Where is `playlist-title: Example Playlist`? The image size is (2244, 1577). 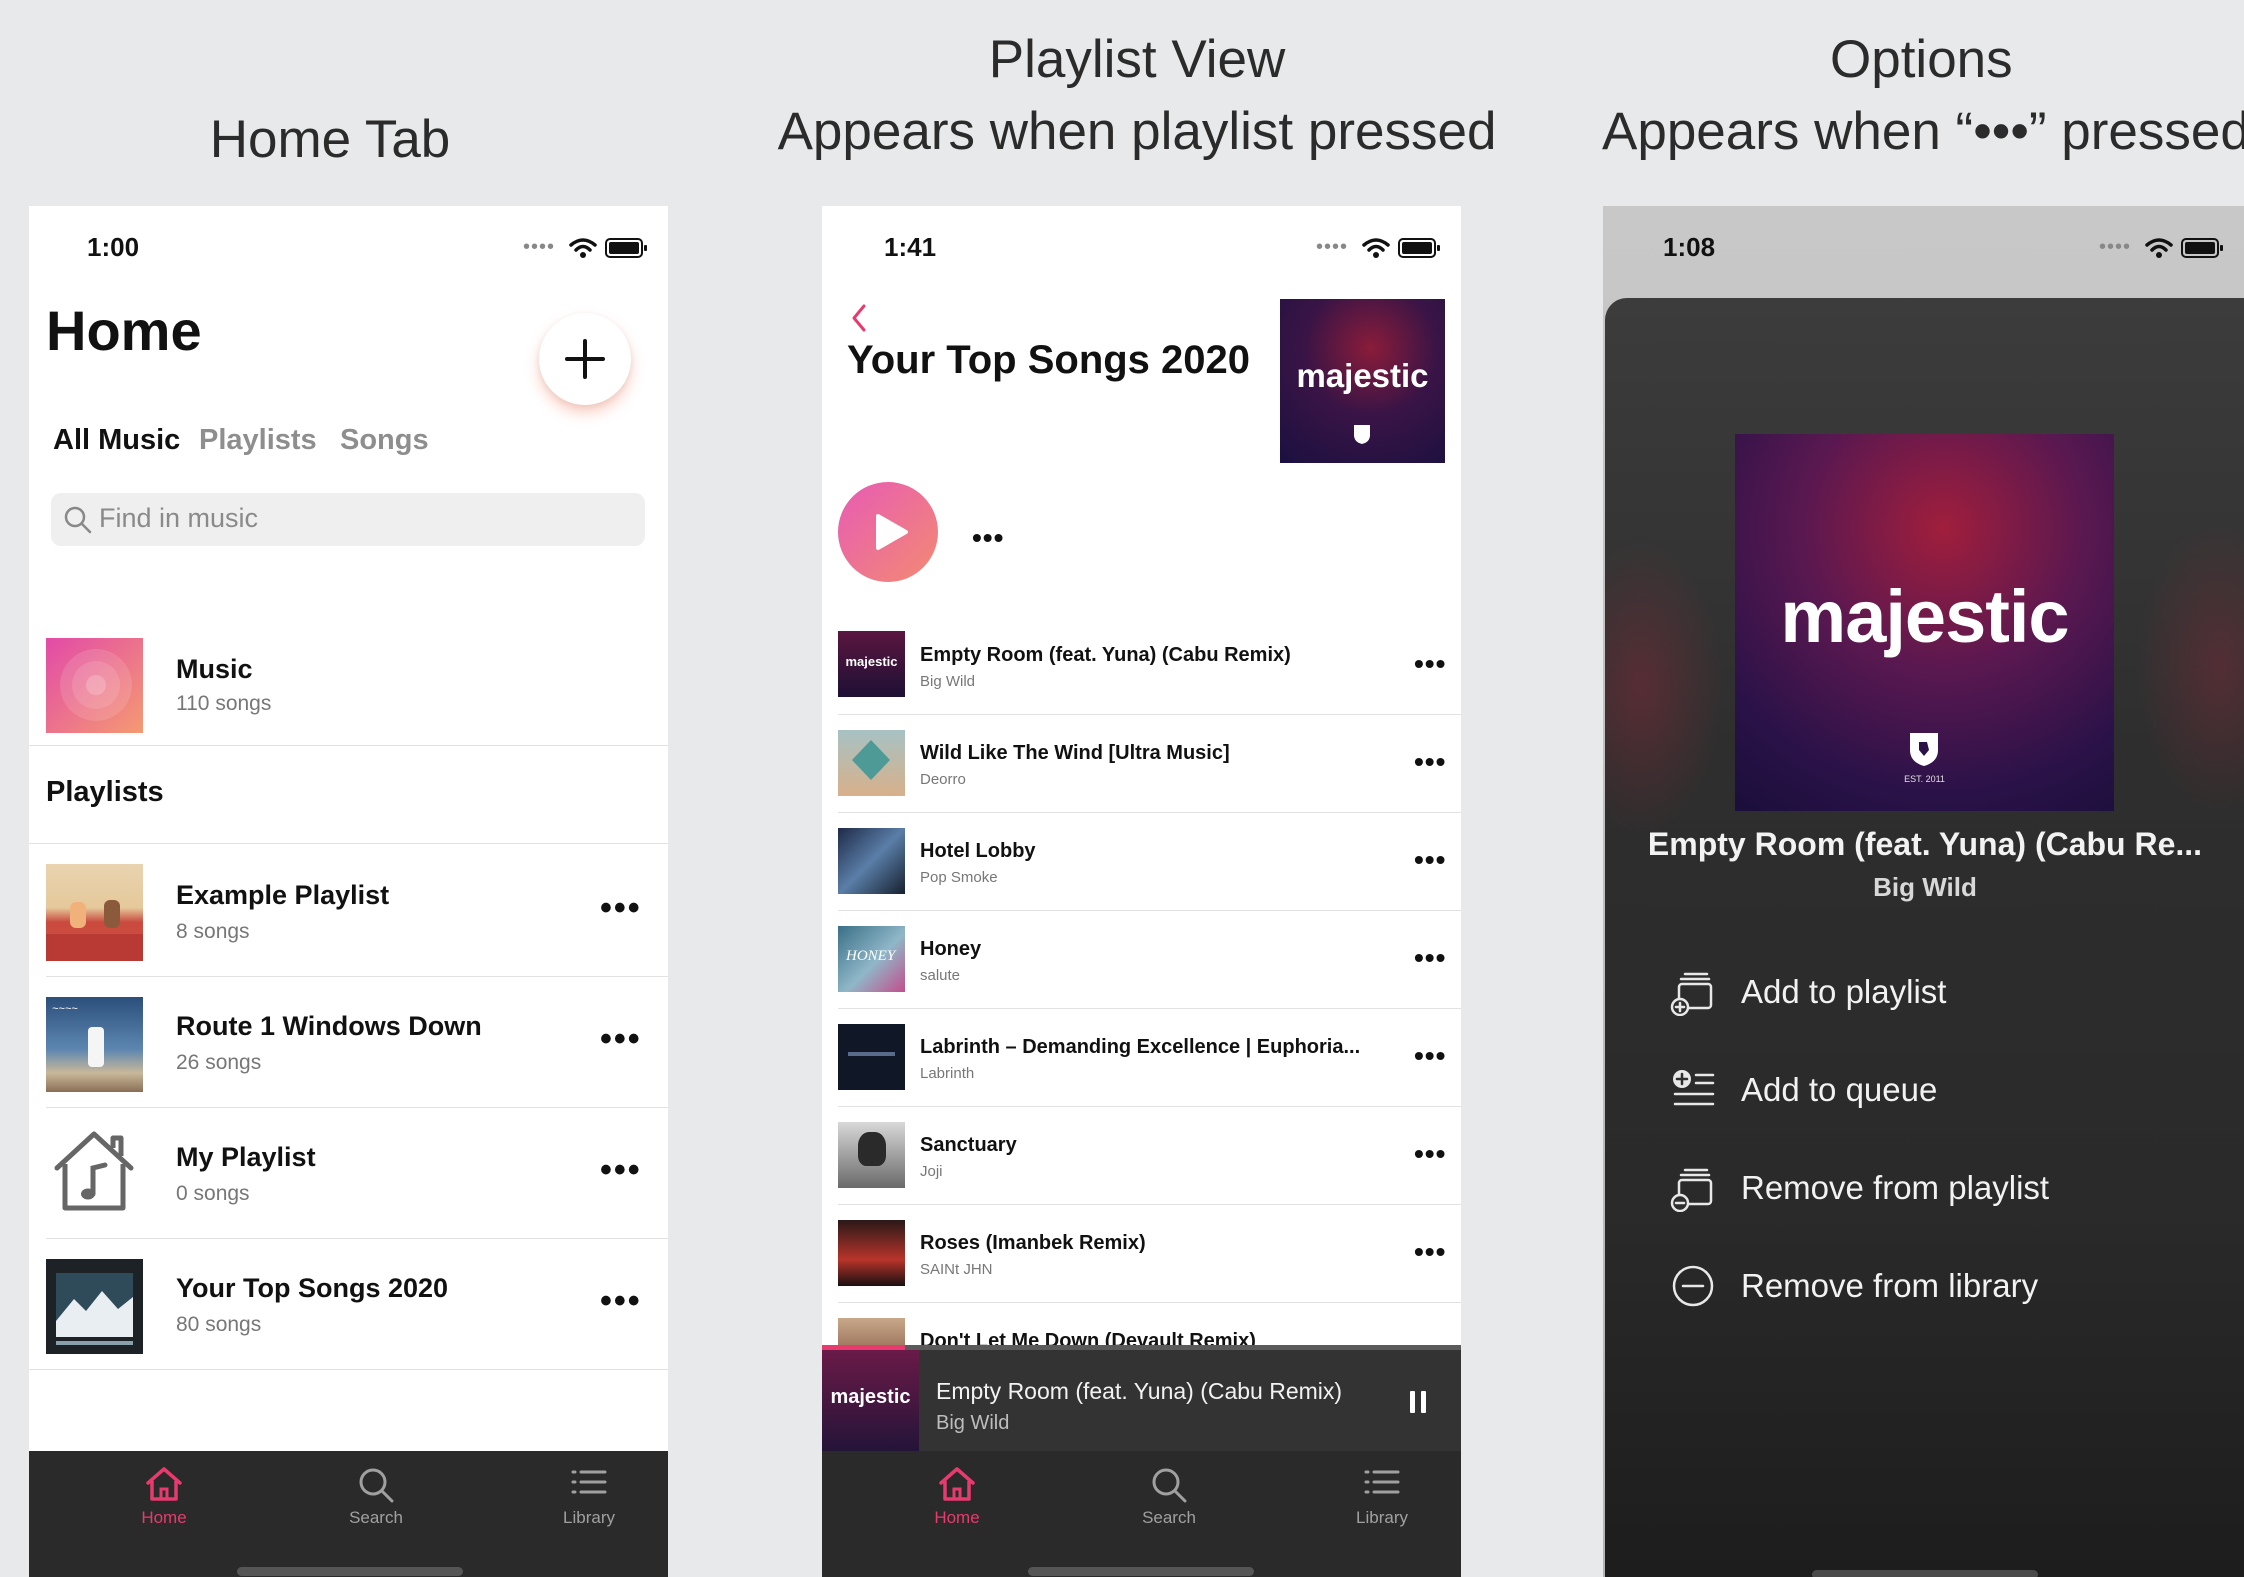
playlist-title: Example Playlist is located at coordinates (283, 895).